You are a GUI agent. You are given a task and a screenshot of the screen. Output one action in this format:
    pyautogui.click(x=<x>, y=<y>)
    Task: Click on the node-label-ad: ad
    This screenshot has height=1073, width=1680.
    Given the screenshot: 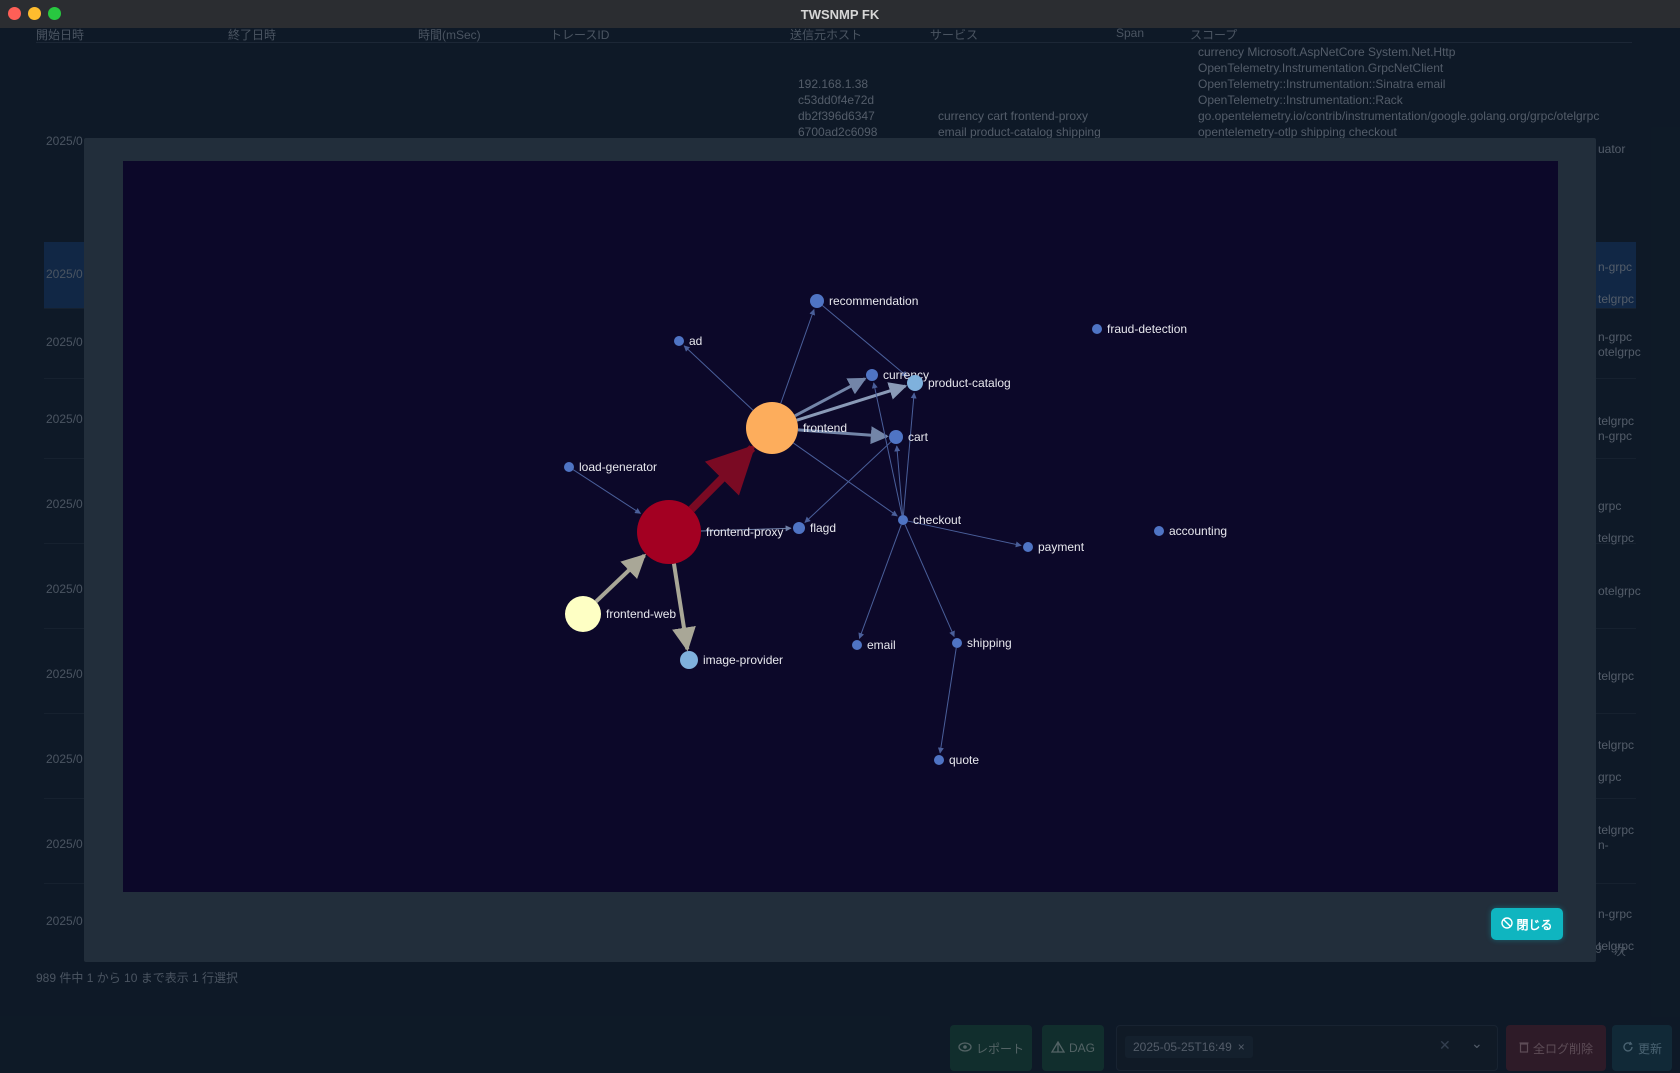 What is the action you would take?
    pyautogui.click(x=695, y=341)
    